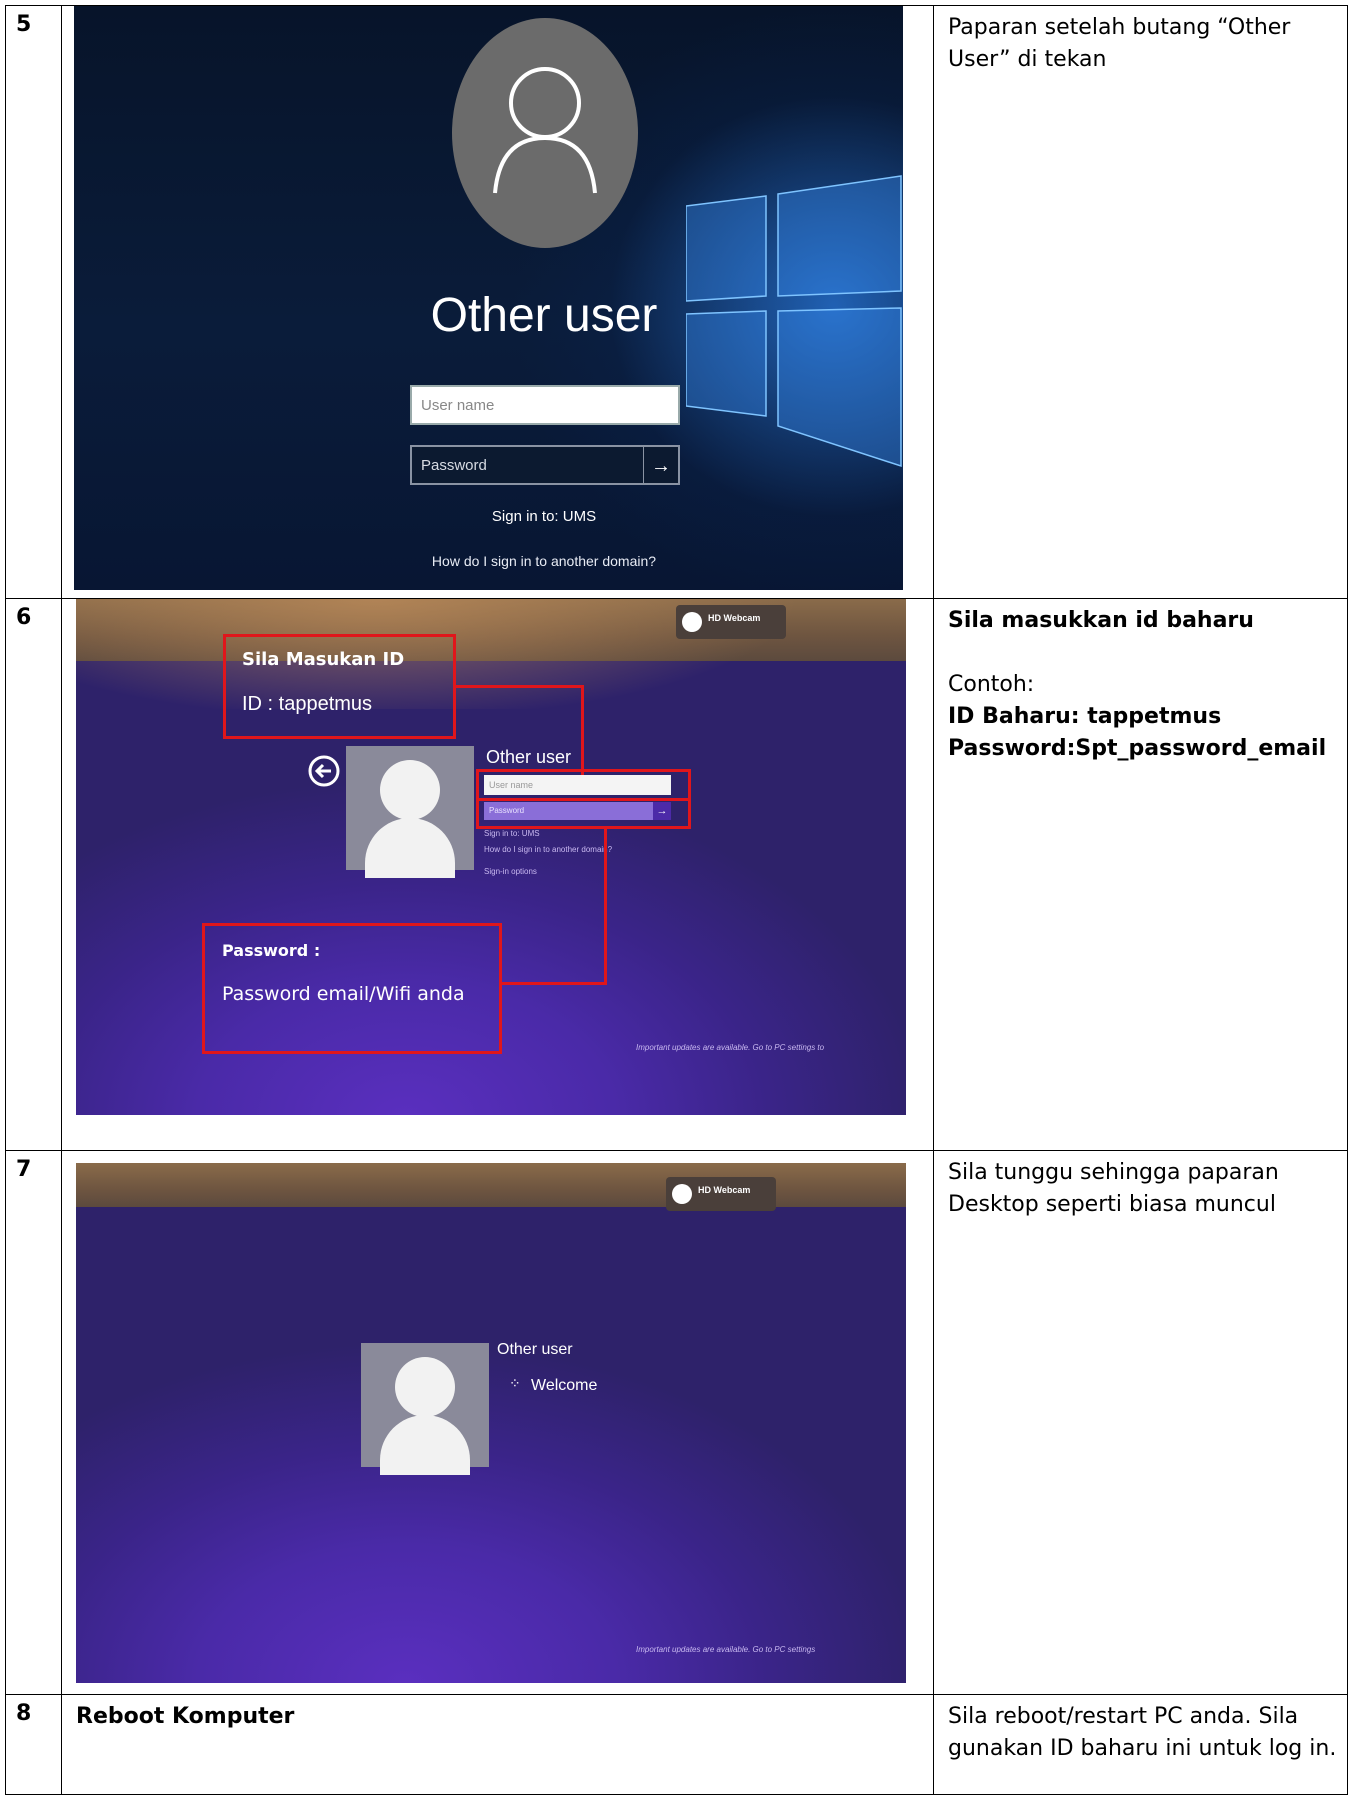 The width and height of the screenshot is (1354, 1795). Describe the element at coordinates (33, 1744) in the screenshot. I see `step-number: 8` at that location.